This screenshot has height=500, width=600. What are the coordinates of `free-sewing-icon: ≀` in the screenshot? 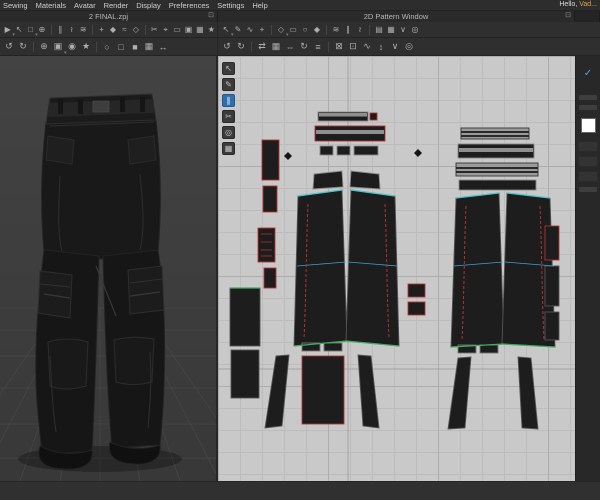 It's located at (72, 29).